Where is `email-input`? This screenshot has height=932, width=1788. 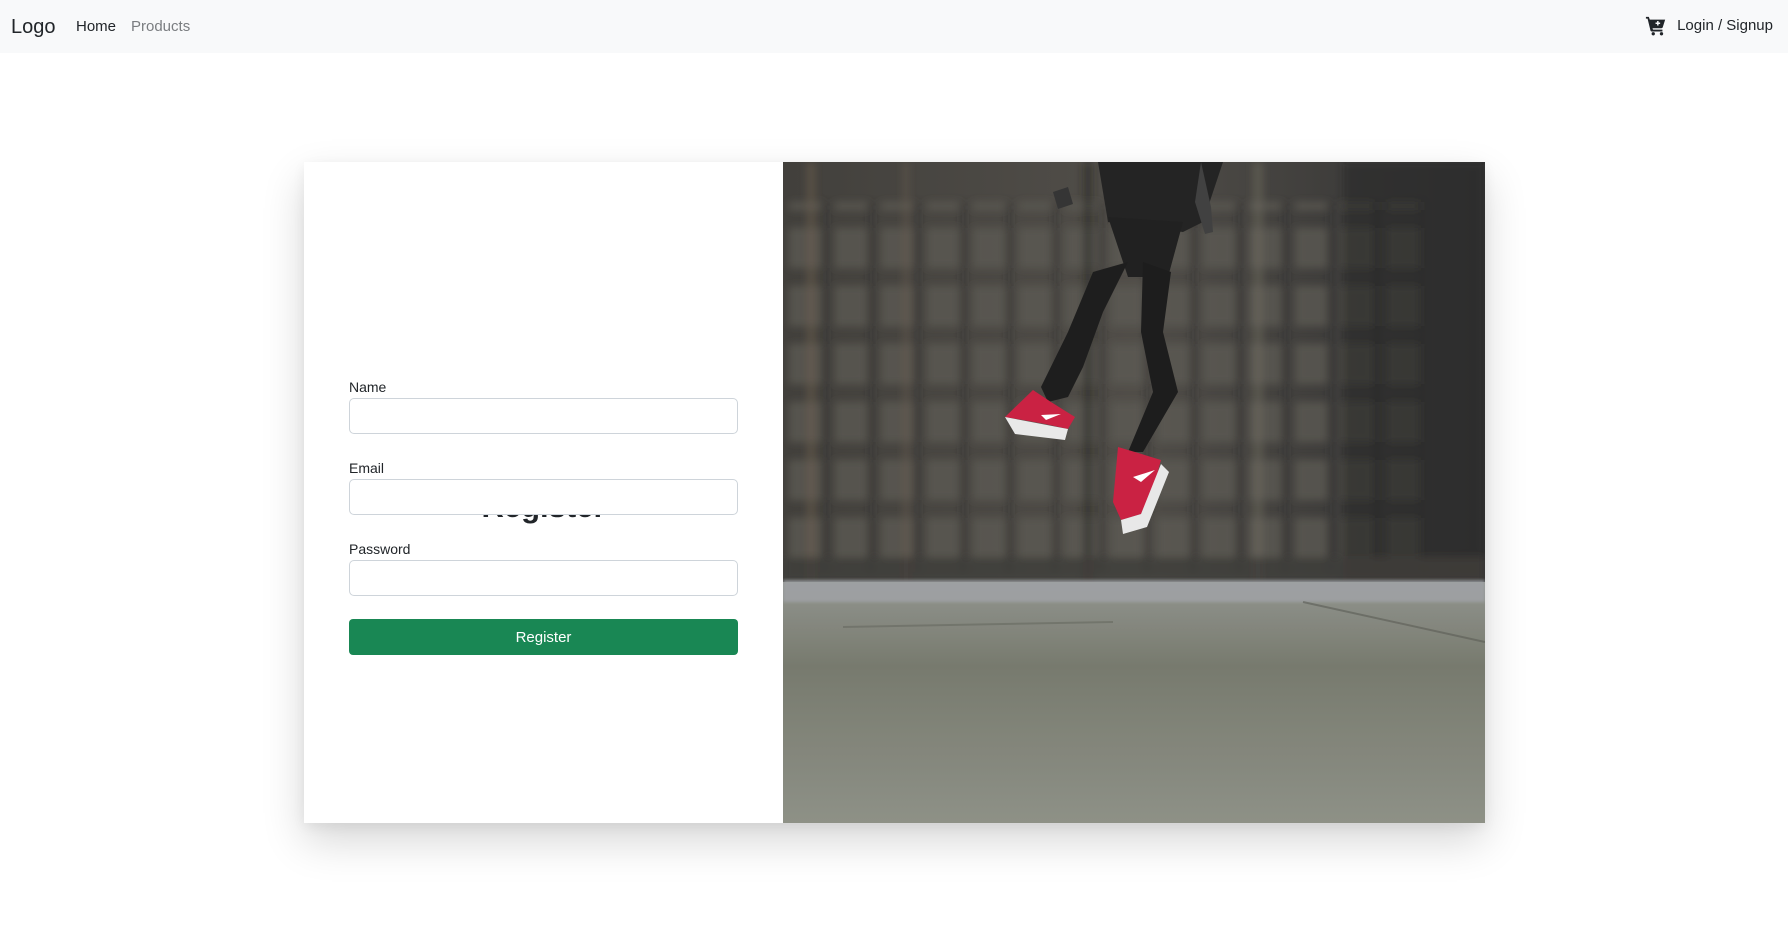
email-input is located at coordinates (543, 497).